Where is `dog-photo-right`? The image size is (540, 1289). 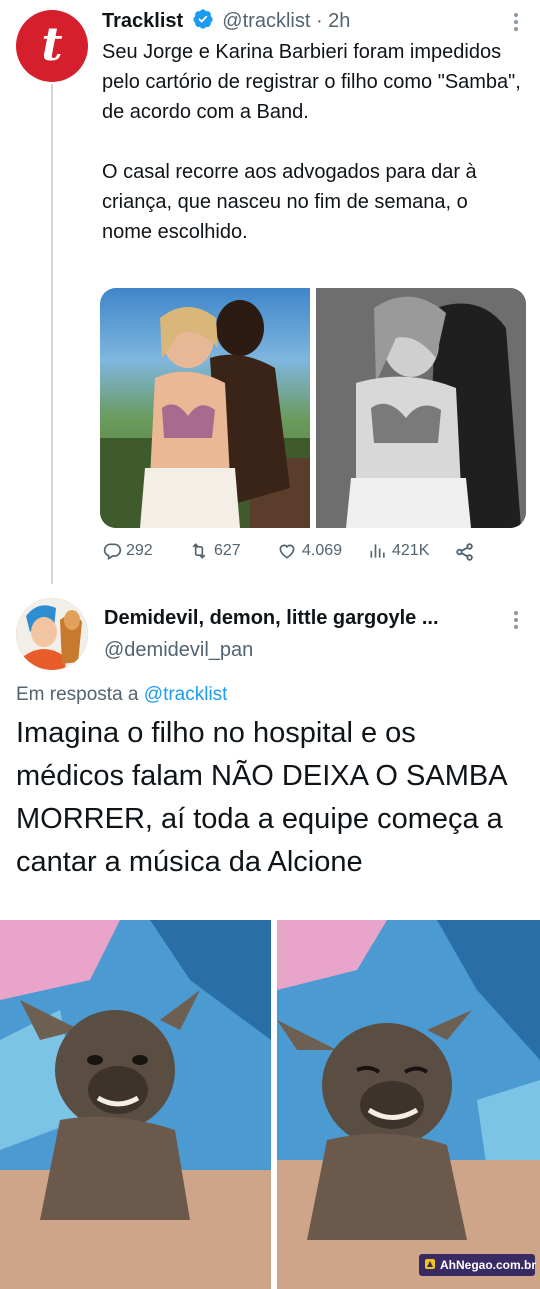
dog-photo-right is located at coordinates (408, 1104).